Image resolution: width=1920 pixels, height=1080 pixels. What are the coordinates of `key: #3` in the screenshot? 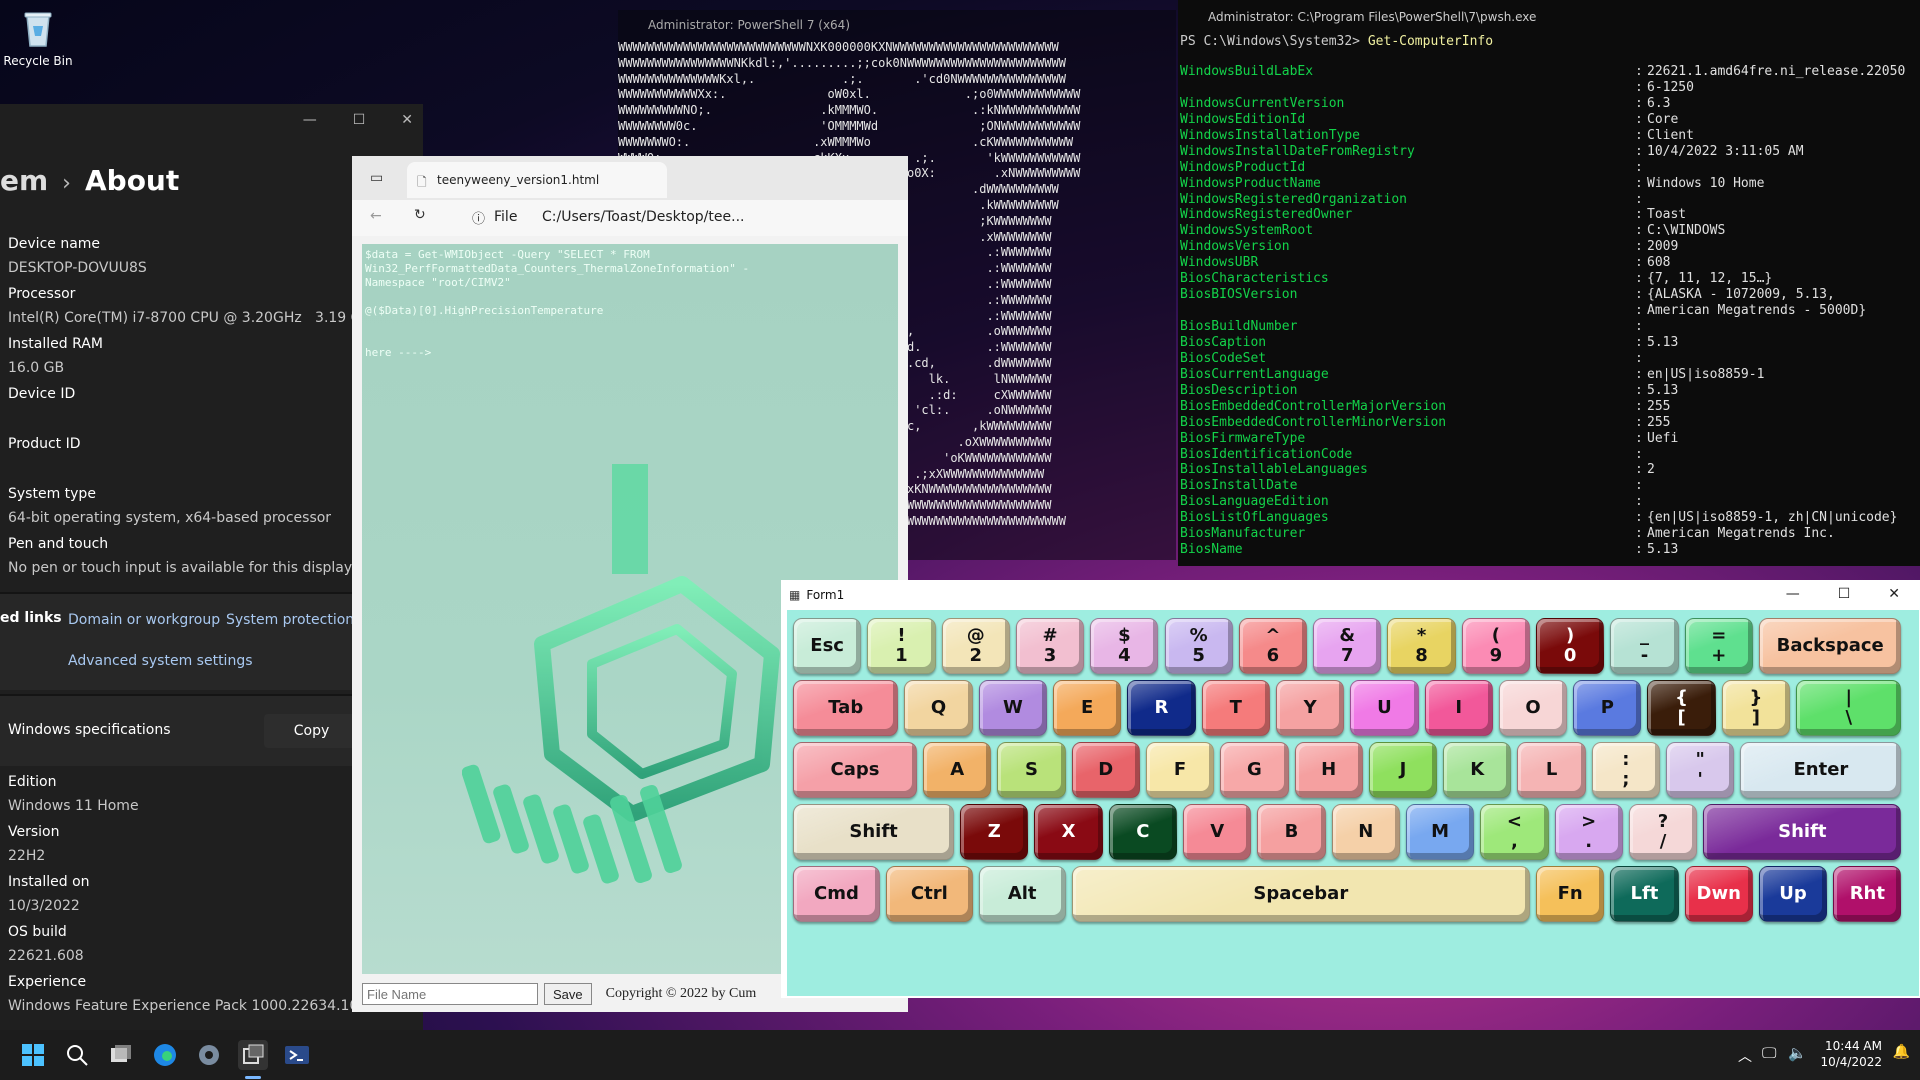 It's located at (1050, 646).